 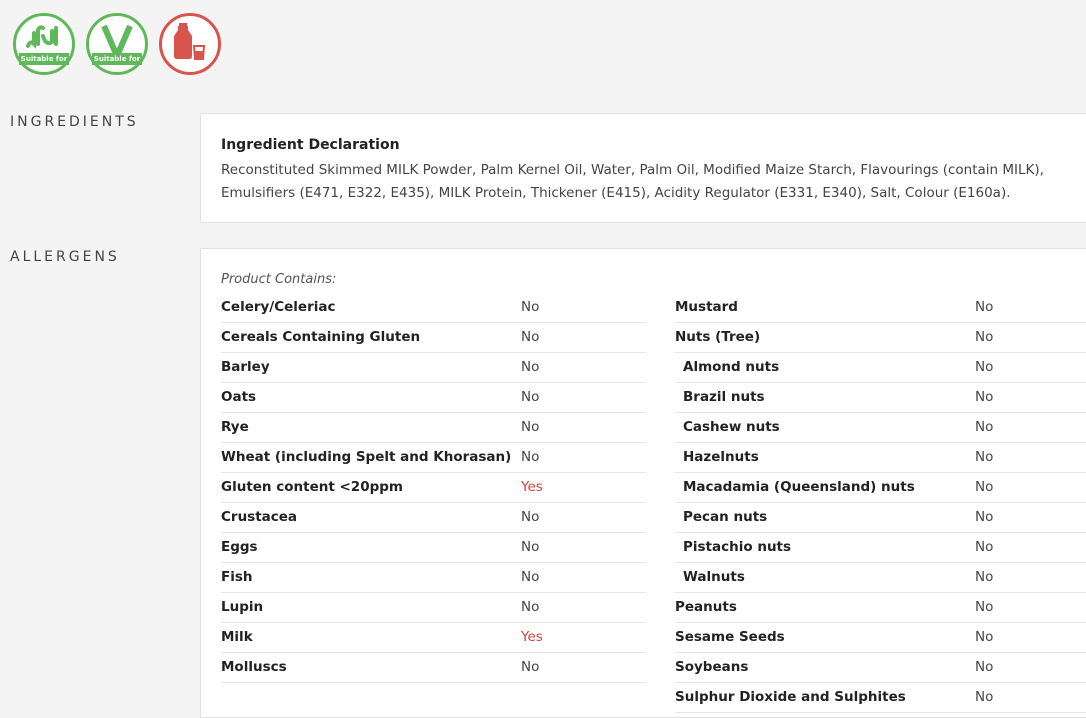 I want to click on ingredient-declaration-title: Ingredient Declaration, so click(x=310, y=145).